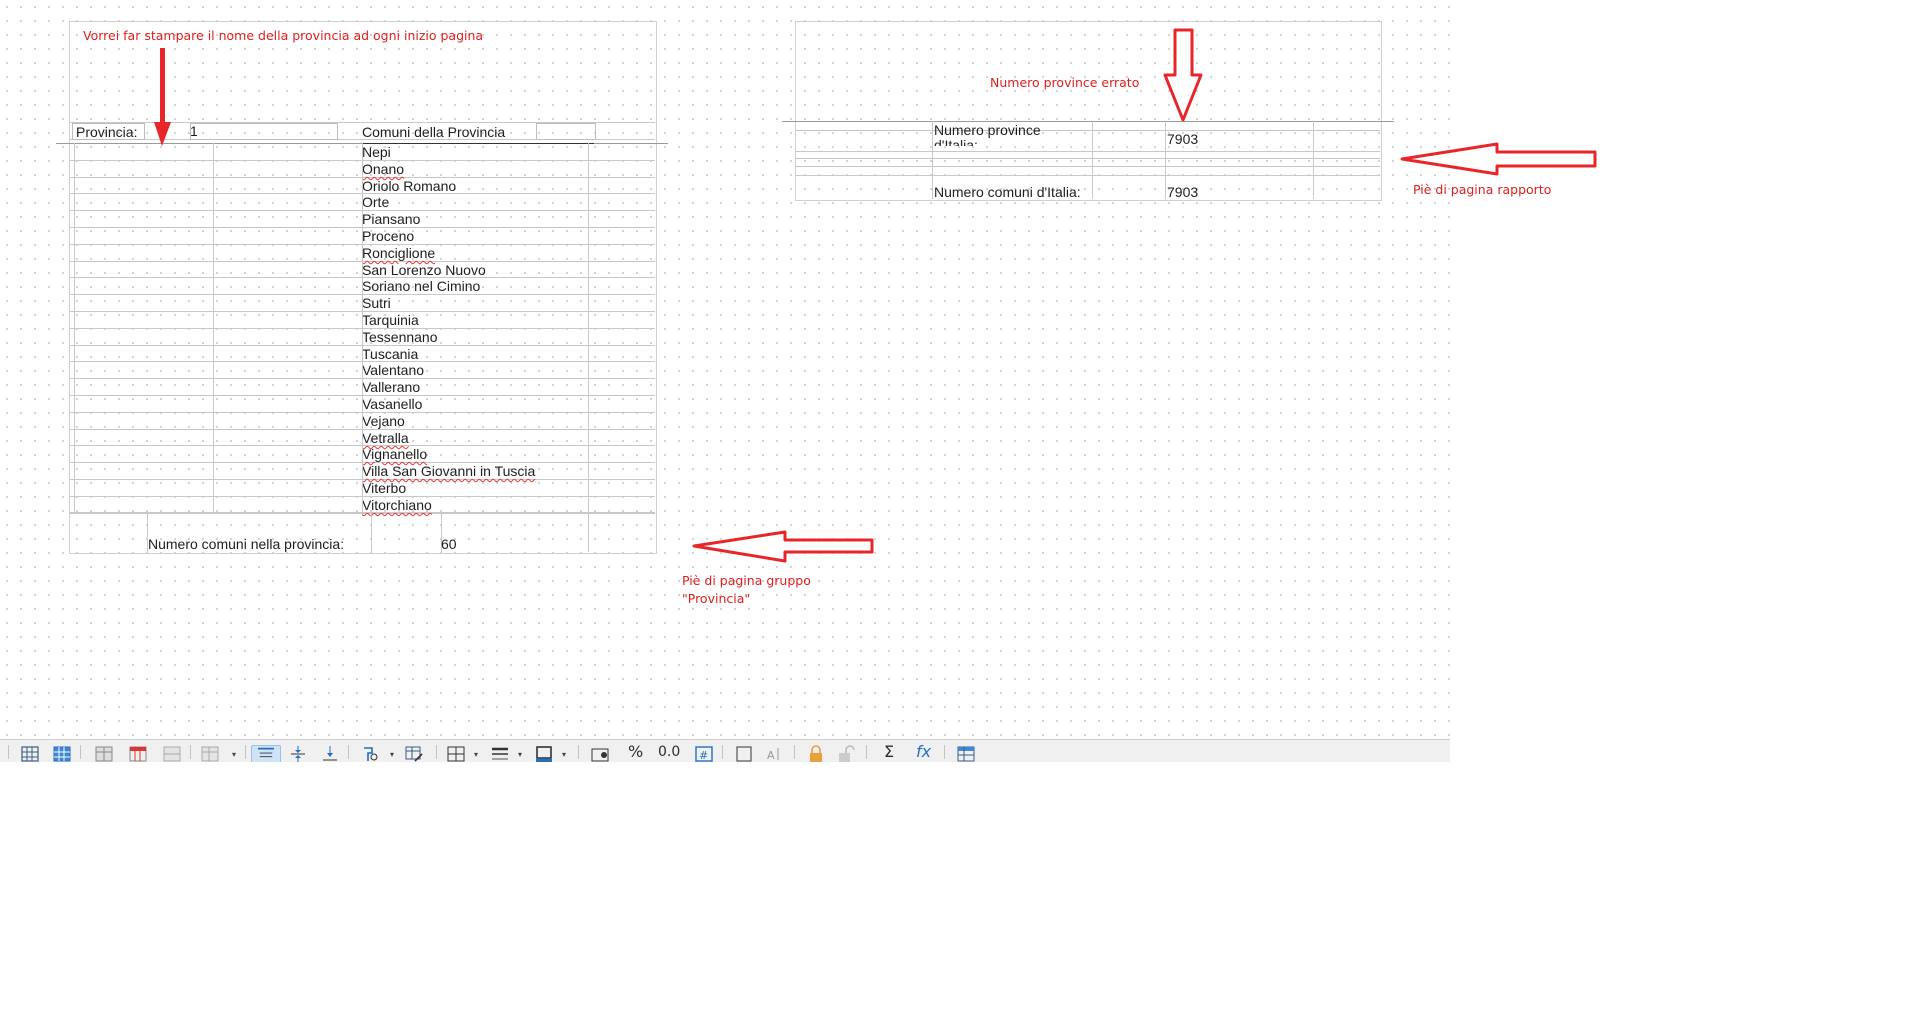  Describe the element at coordinates (1065, 82) in the screenshot. I see `wrong-count-annotation: Numero province errato` at that location.